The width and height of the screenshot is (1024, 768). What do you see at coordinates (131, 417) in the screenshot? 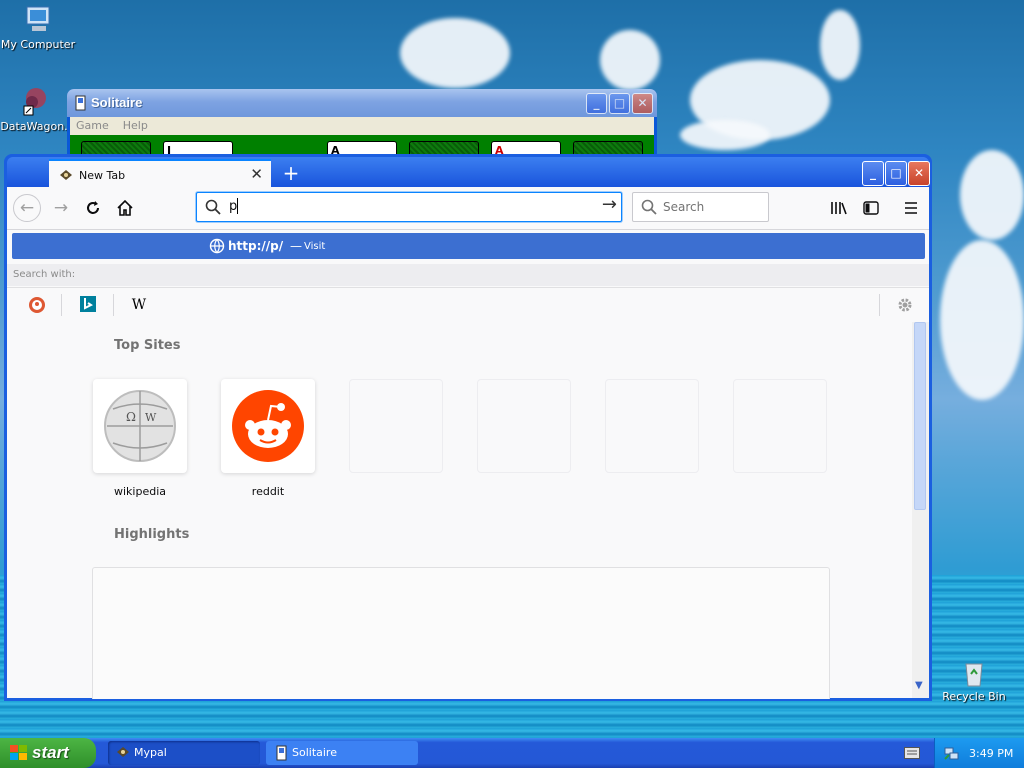
I see `svg-text: Ω` at bounding box center [131, 417].